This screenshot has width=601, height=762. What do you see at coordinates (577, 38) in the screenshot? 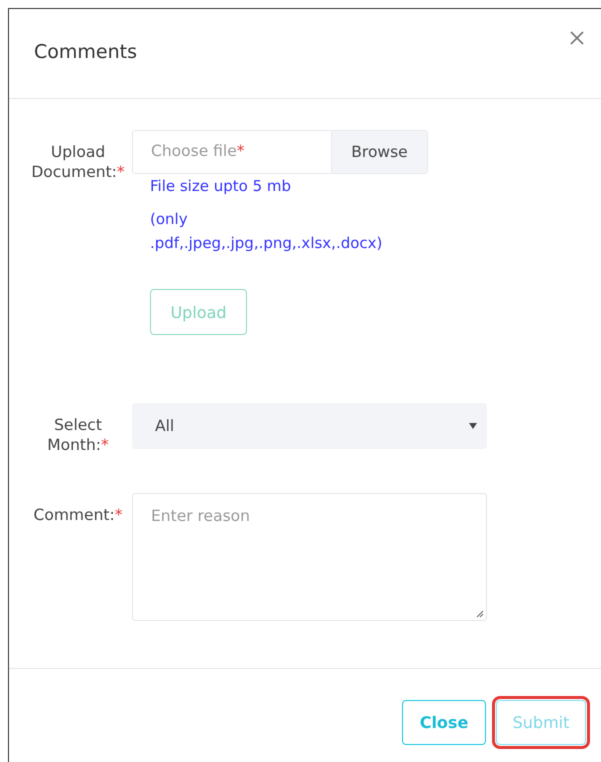
I see `close-icon` at bounding box center [577, 38].